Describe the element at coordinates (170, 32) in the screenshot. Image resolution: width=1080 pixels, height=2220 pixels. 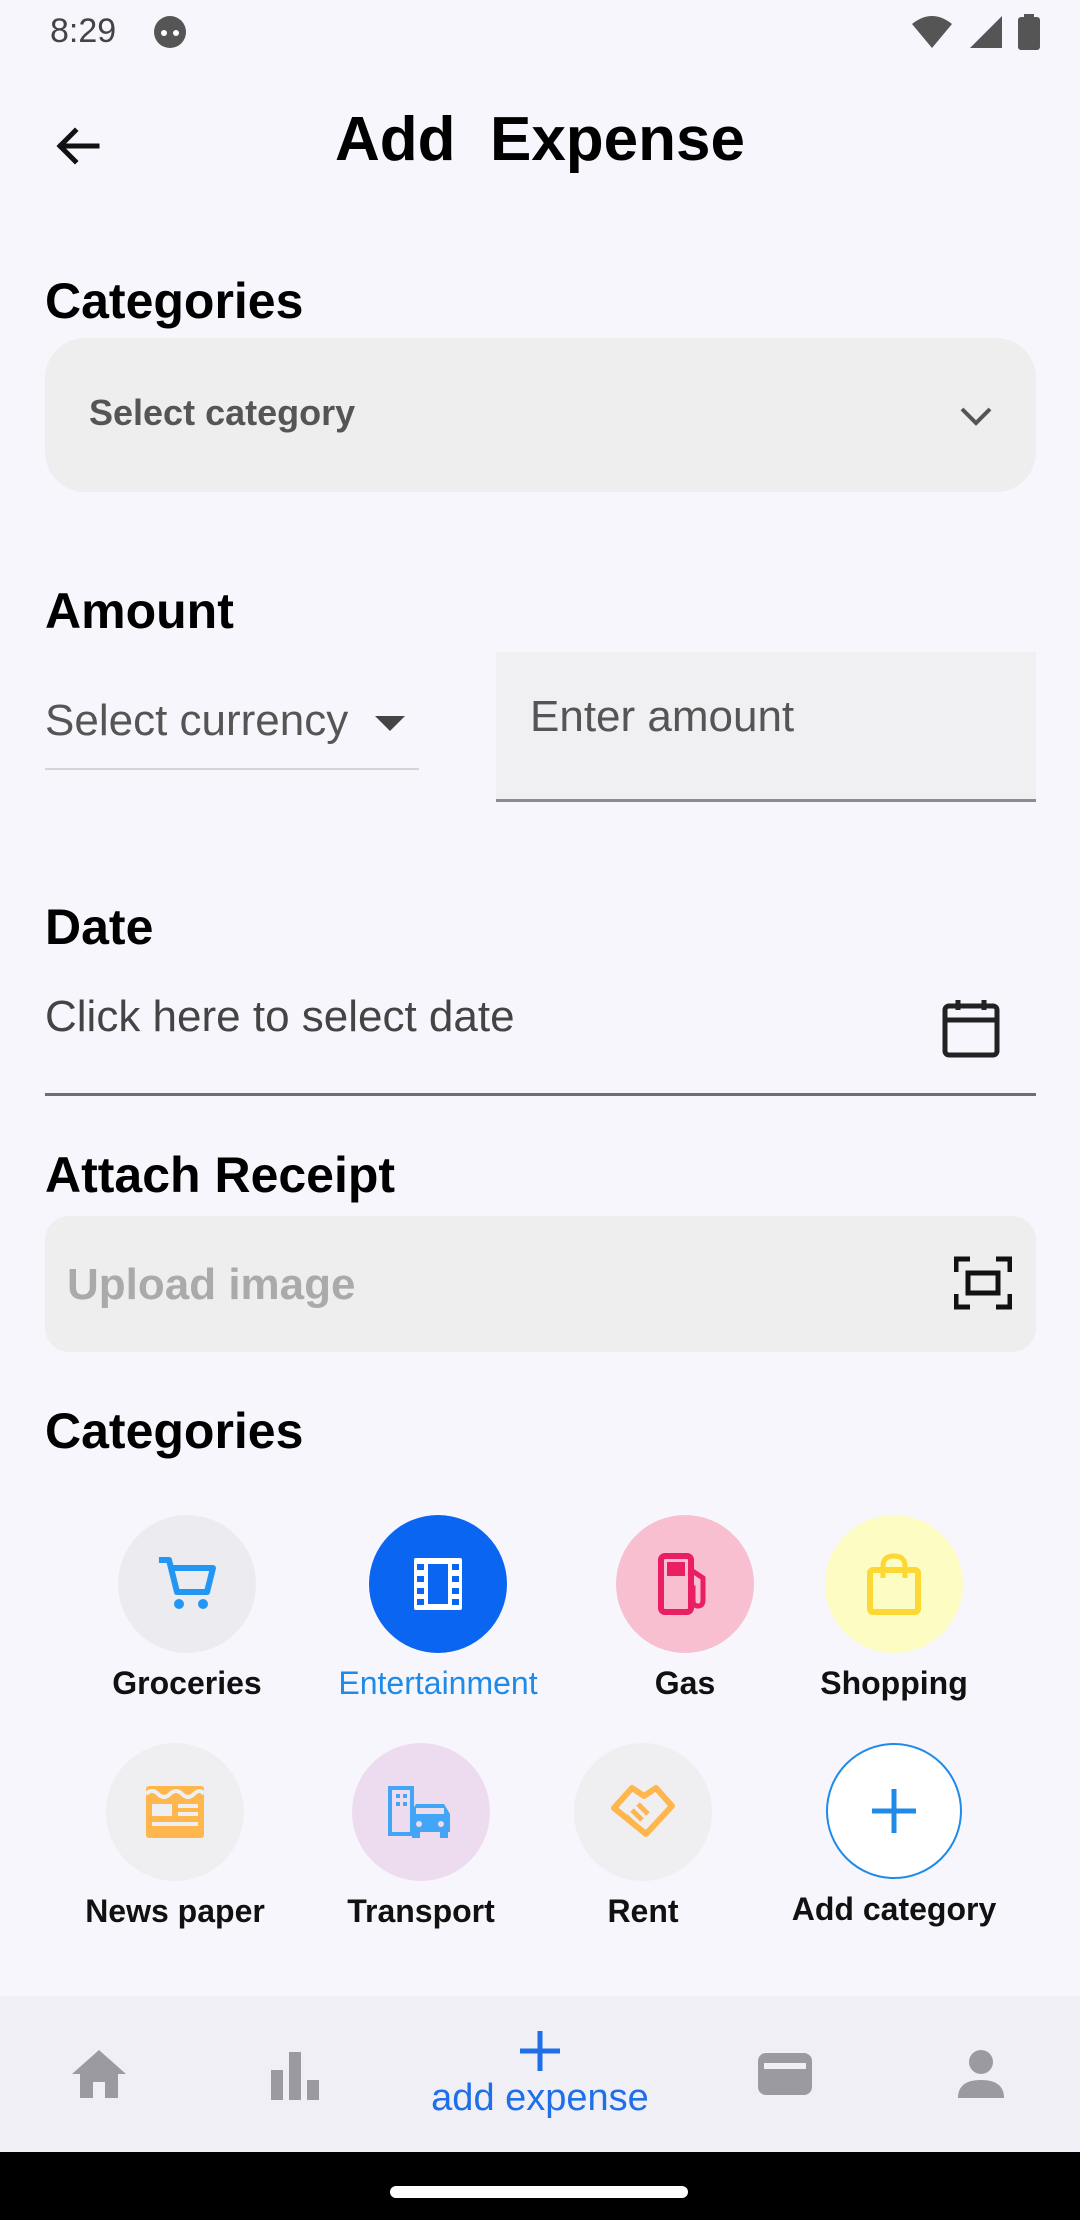
I see `app-notification-icon` at that location.